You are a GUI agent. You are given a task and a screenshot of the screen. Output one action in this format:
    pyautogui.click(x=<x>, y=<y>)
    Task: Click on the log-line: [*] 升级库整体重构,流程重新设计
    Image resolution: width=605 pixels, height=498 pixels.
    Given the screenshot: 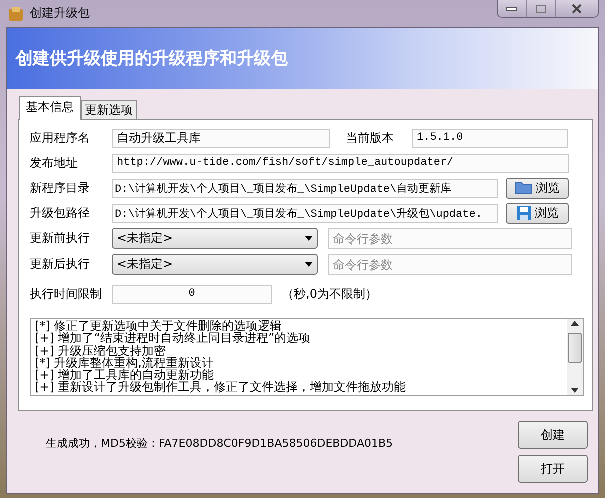 What is the action you would take?
    pyautogui.click(x=125, y=363)
    